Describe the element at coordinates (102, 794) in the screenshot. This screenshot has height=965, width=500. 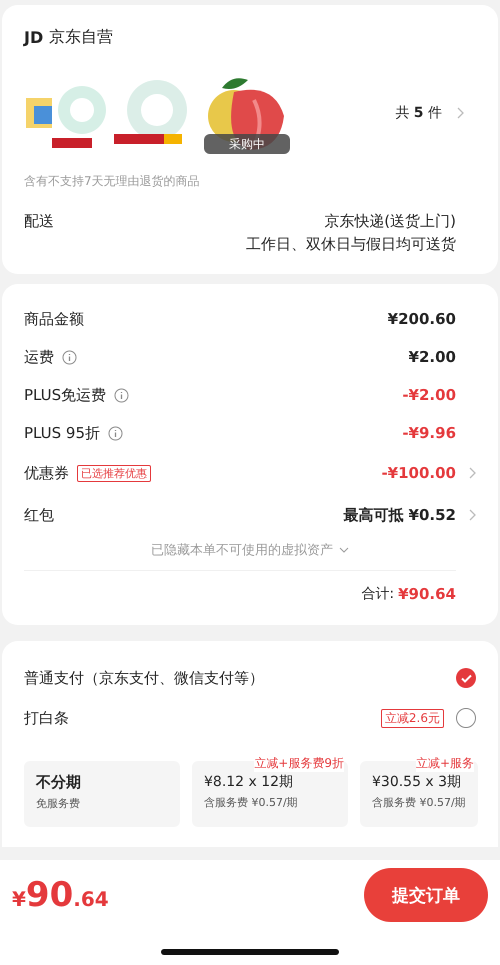
I see `installment-option: 不分期 免服务费` at that location.